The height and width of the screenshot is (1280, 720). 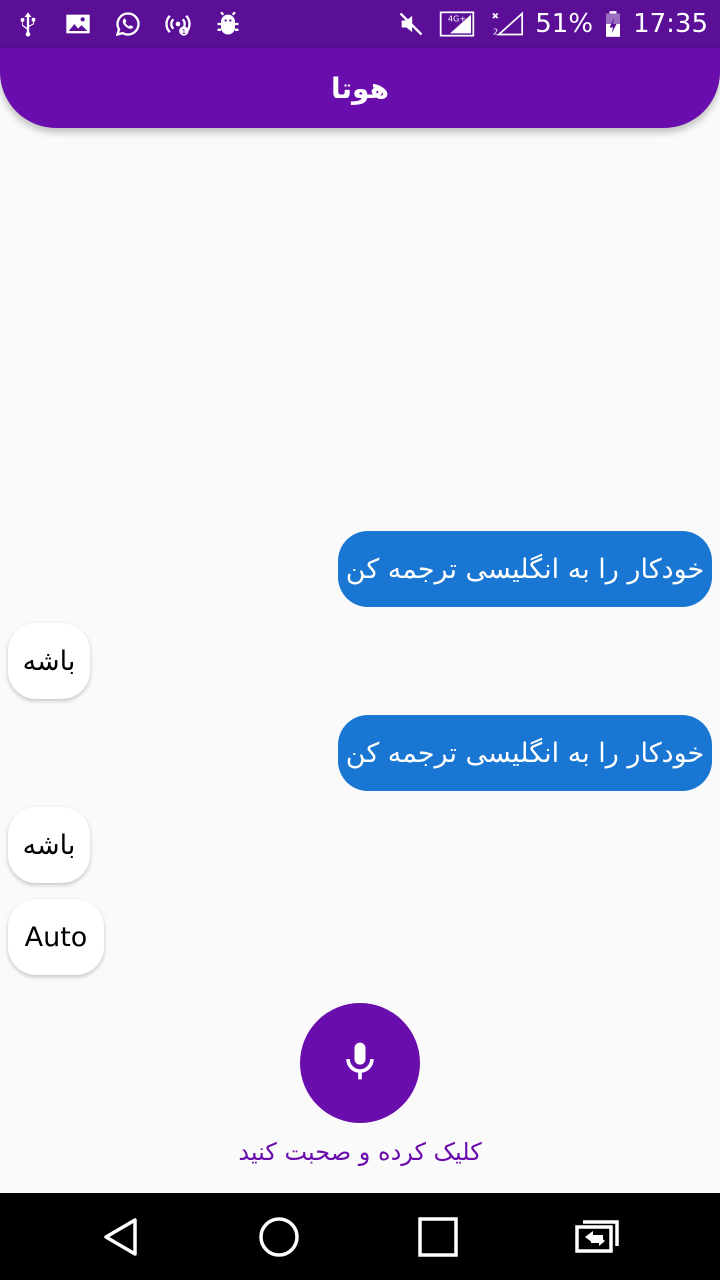 I want to click on status-time: 17:35, so click(x=670, y=24).